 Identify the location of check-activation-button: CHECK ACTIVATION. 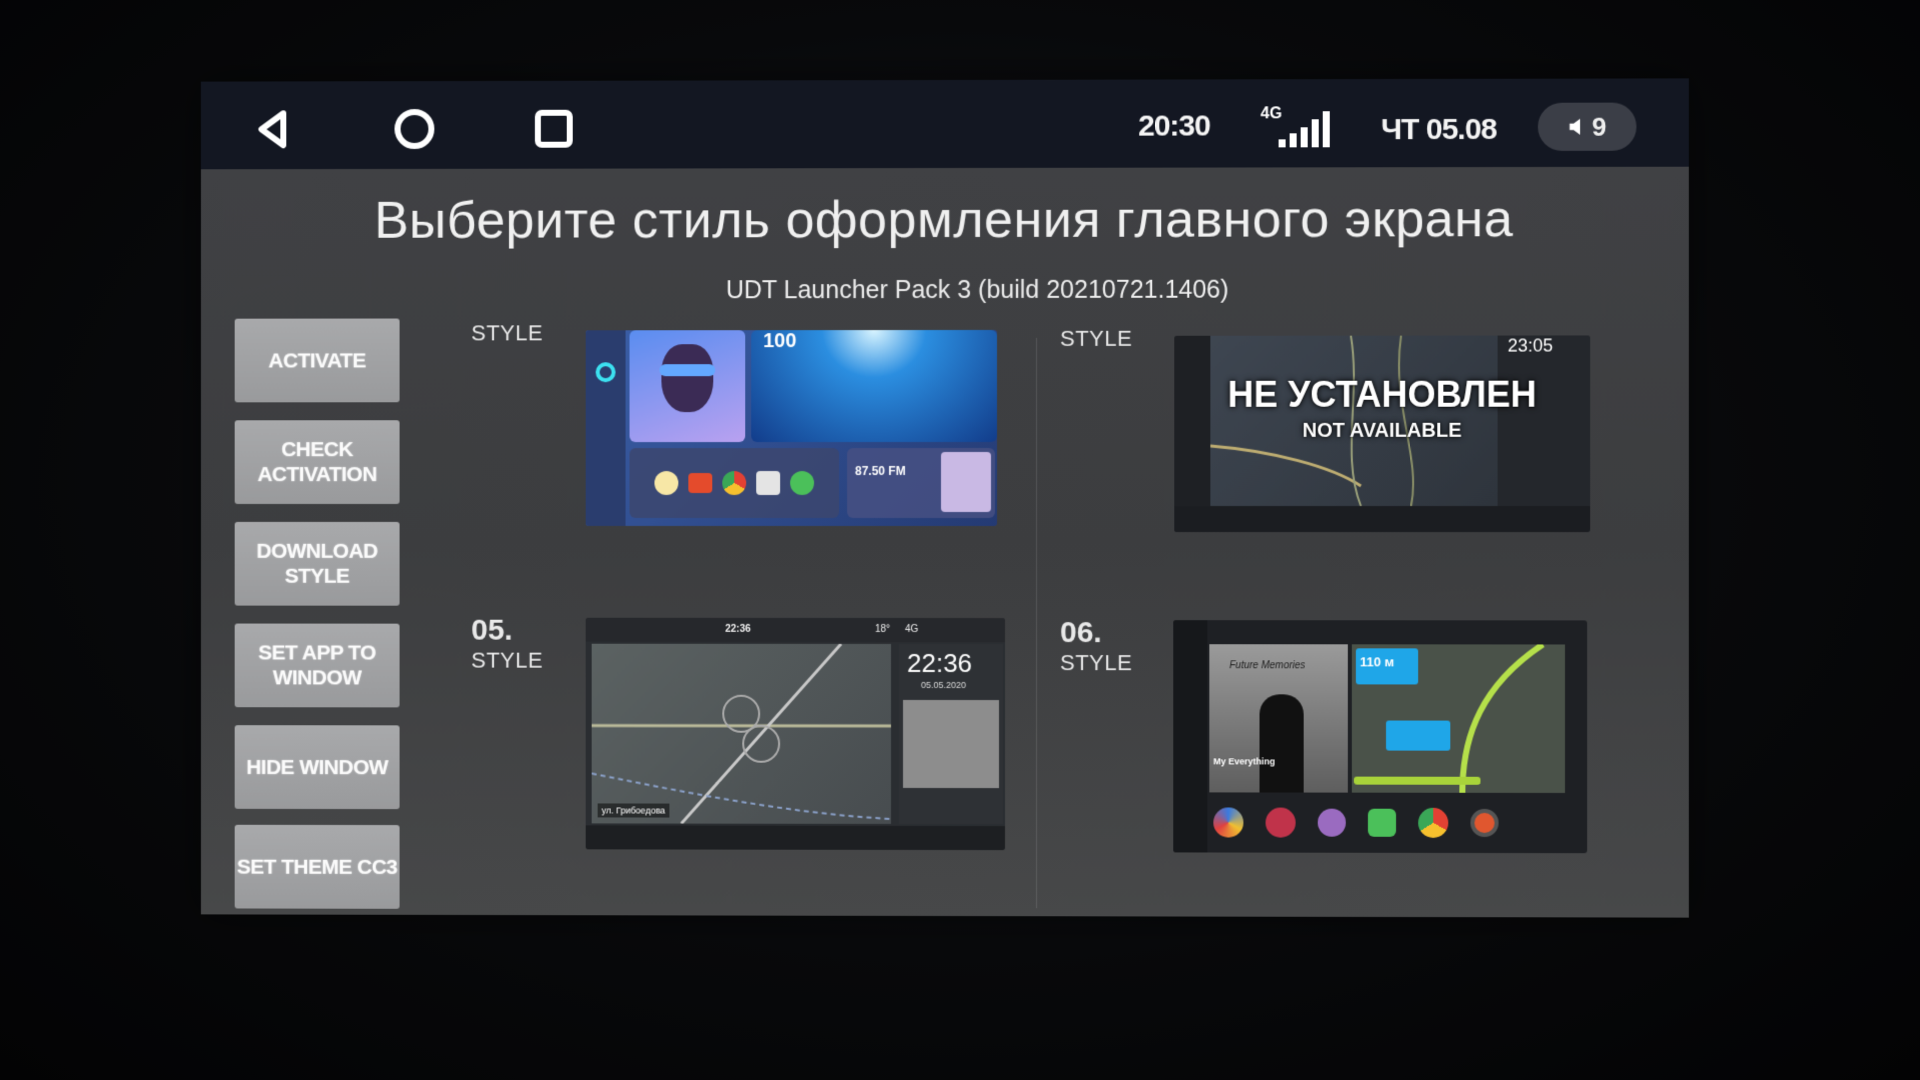
(317, 462).